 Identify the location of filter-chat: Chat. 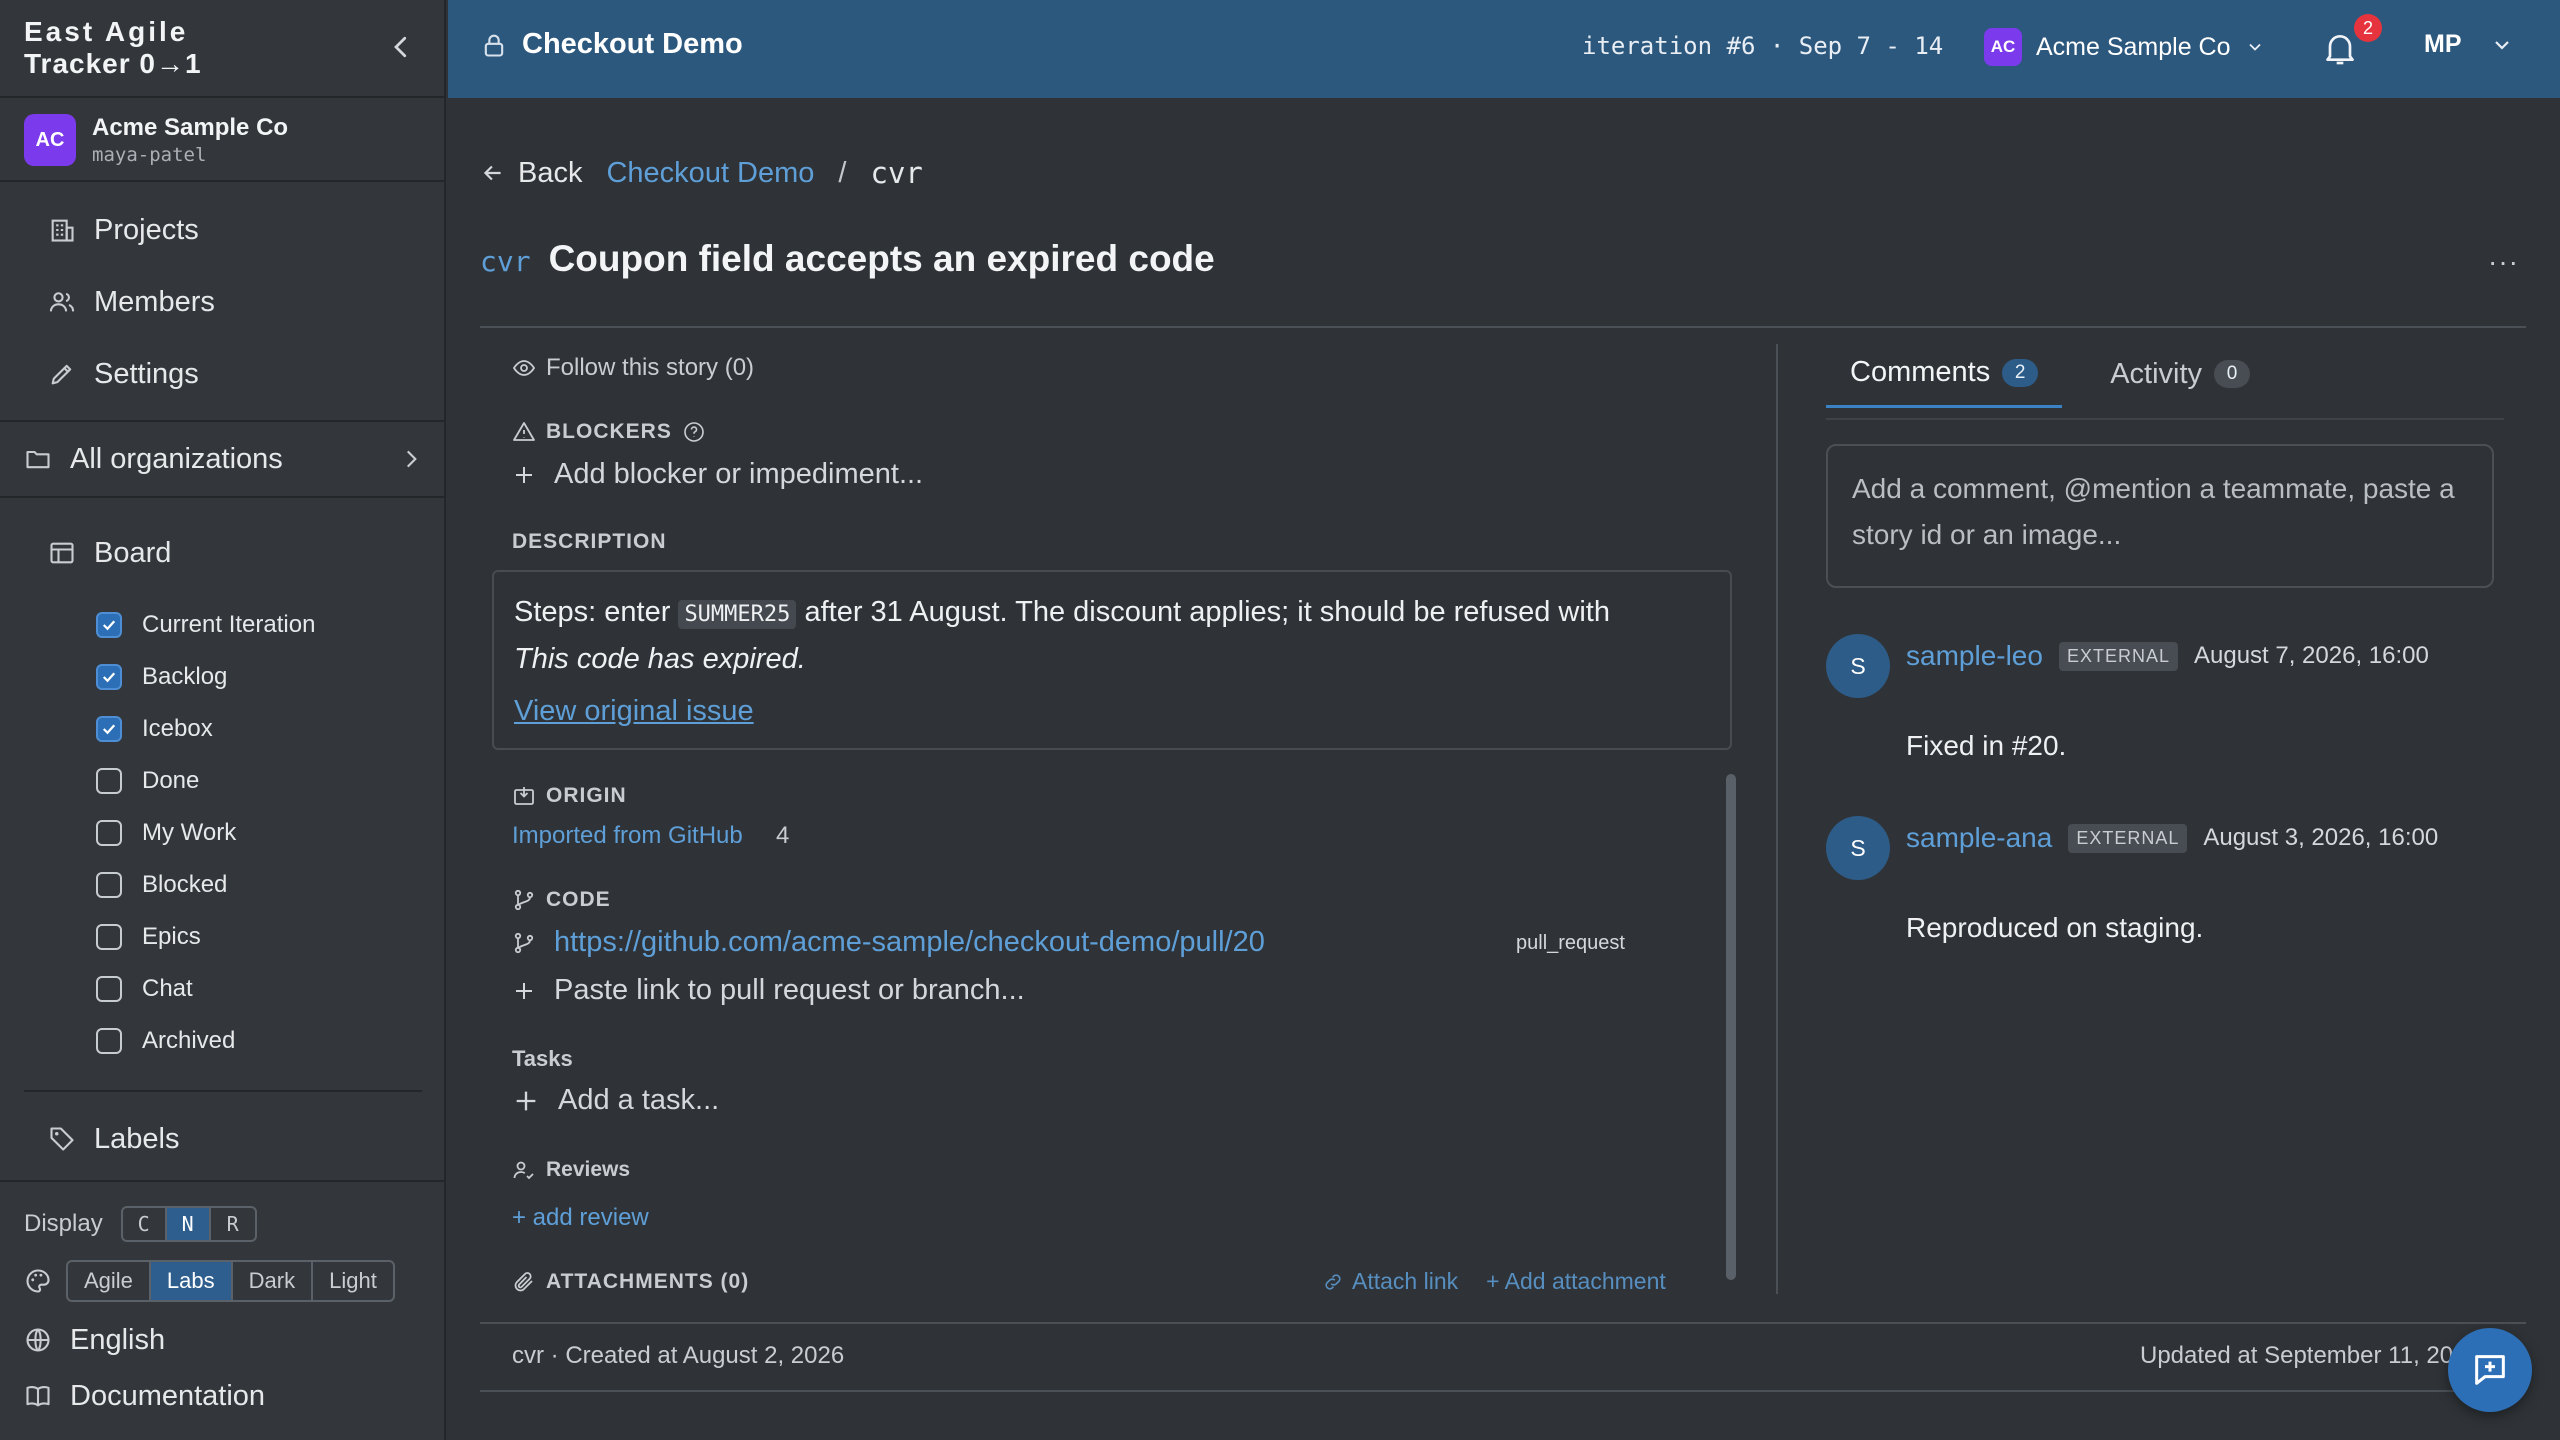
(144, 989).